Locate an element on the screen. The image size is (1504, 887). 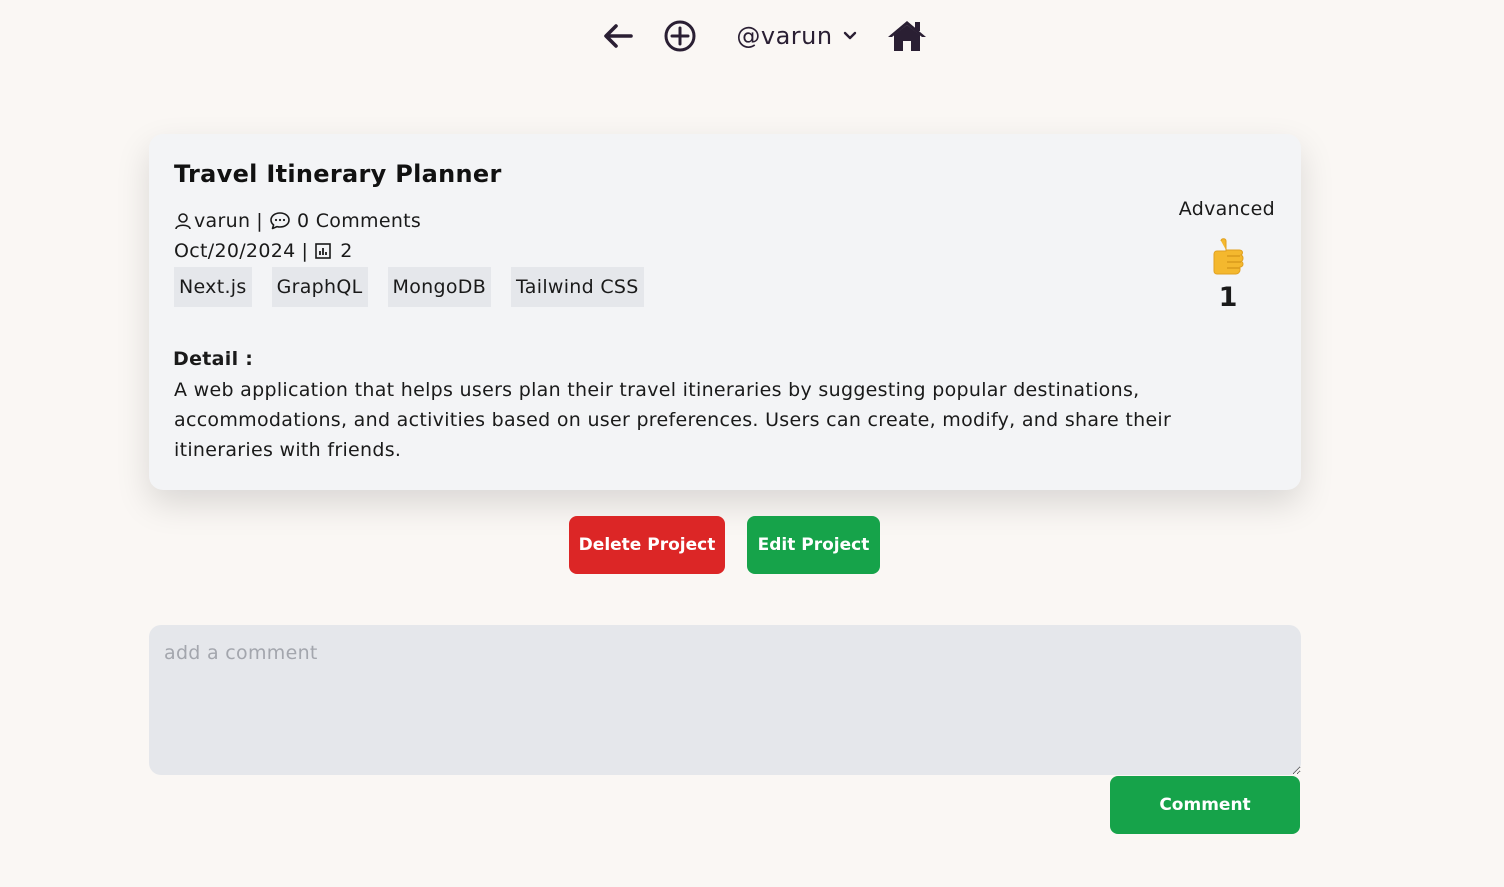
like-count: 1 is located at coordinates (1228, 297).